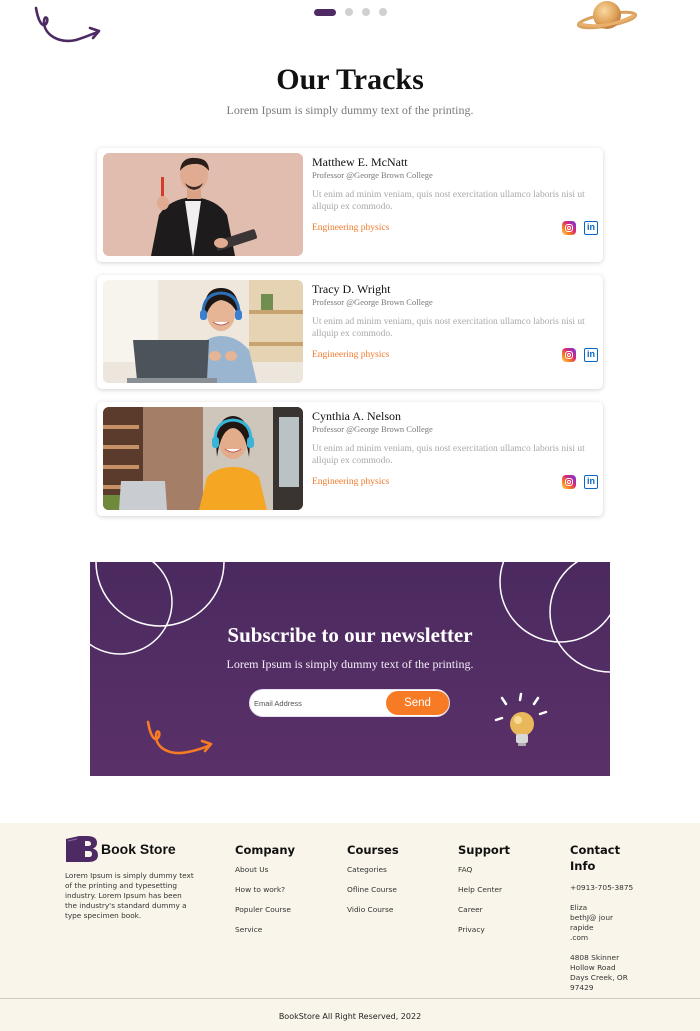  What do you see at coordinates (325, 12) in the screenshot?
I see `carousel-dot-active` at bounding box center [325, 12].